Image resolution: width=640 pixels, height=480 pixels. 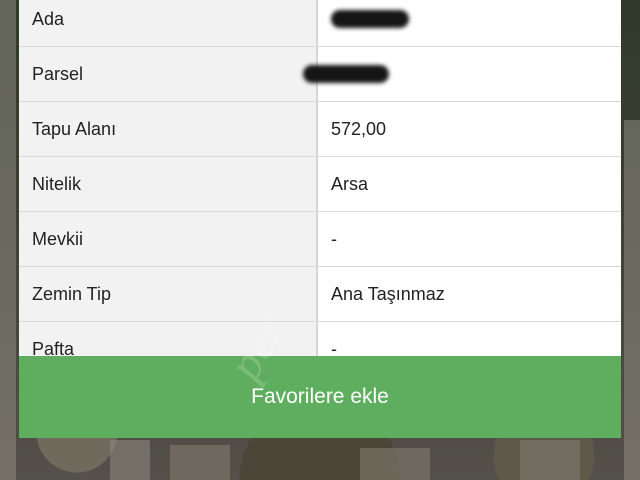 I want to click on row-label: Ada, so click(x=168, y=23).